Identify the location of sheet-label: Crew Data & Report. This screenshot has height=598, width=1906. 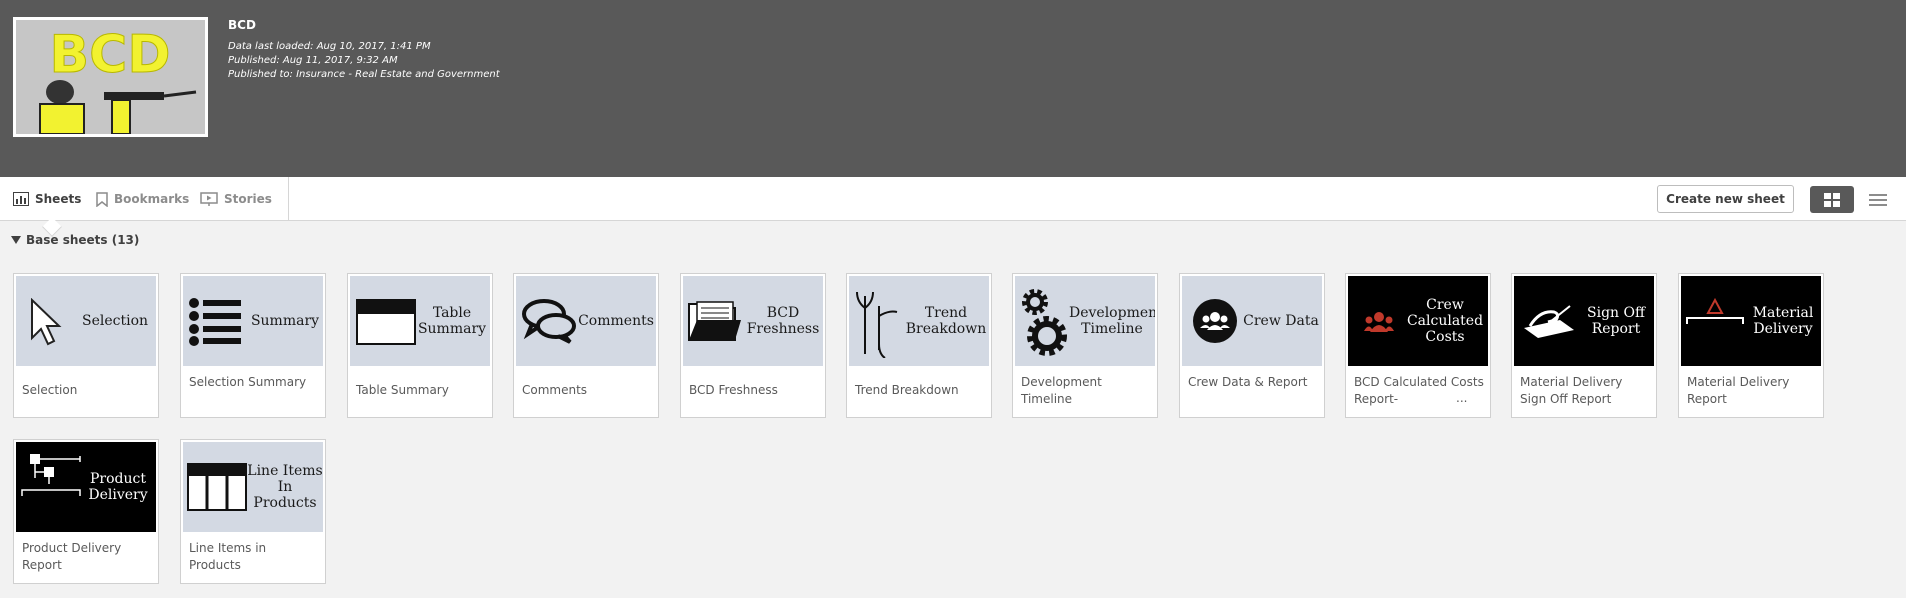
(1248, 382).